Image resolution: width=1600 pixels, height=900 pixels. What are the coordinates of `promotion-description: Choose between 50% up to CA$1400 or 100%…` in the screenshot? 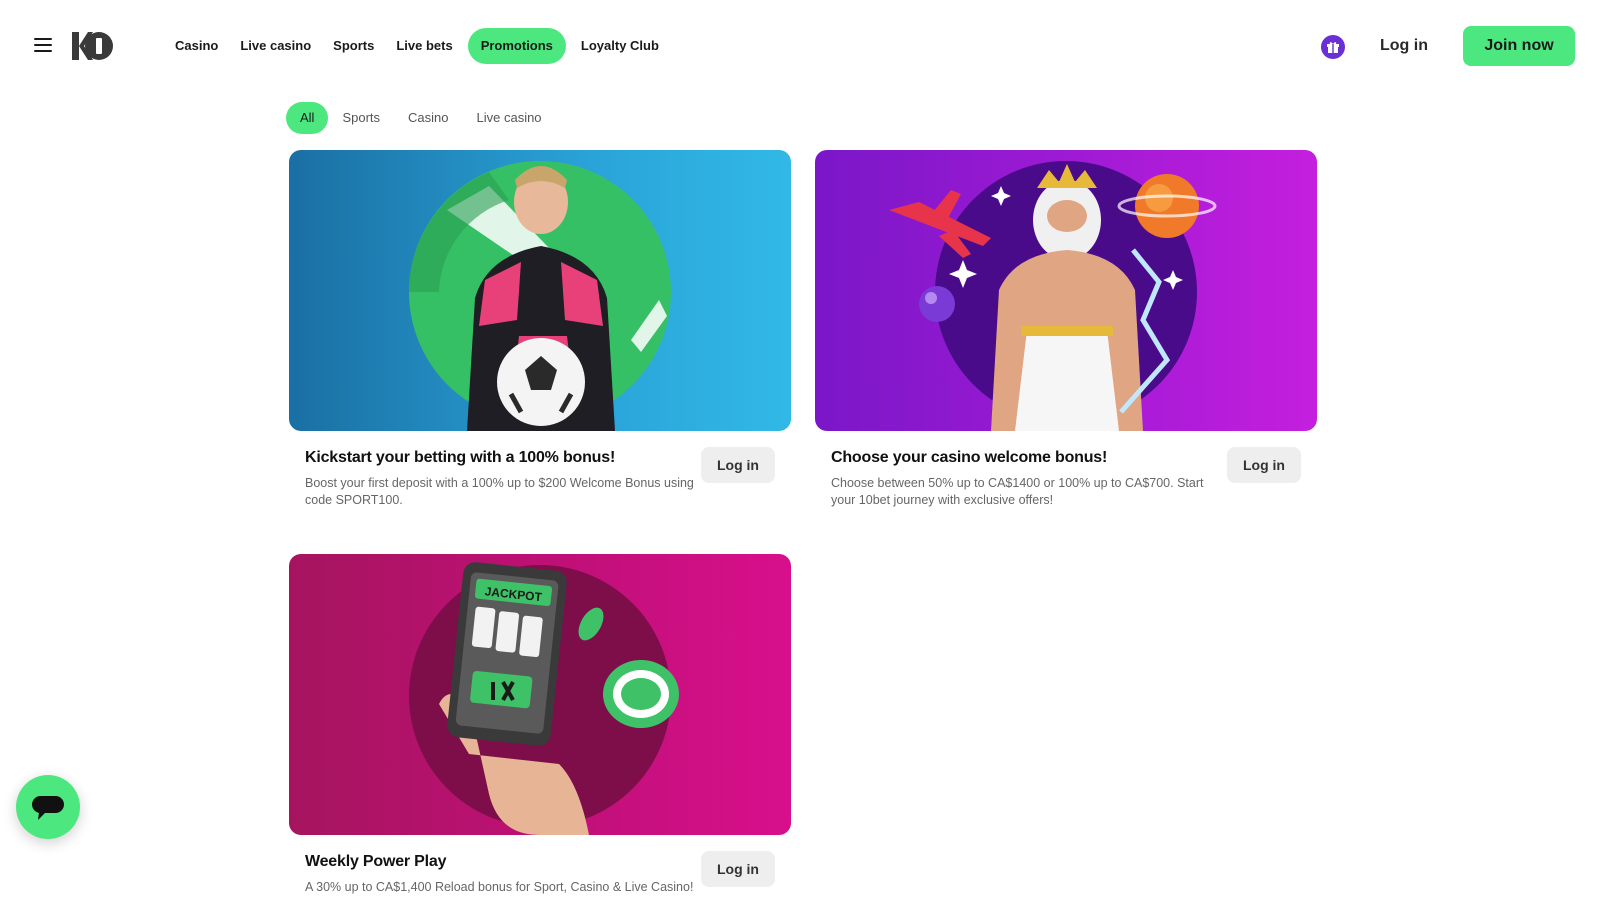 It's located at (1017, 491).